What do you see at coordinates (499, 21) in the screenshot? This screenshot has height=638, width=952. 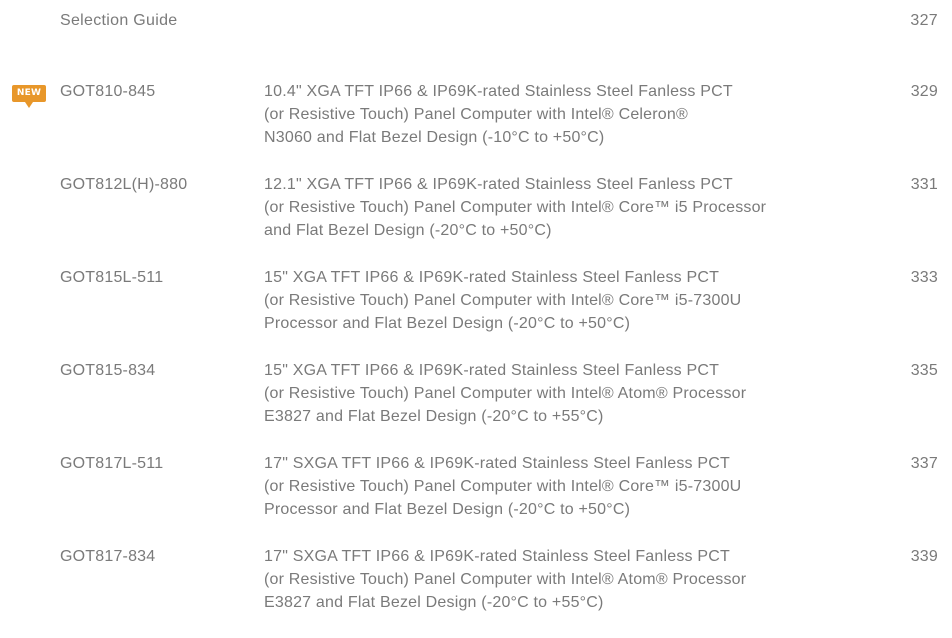 I see `selection-guide-row: Selection Guide 327` at bounding box center [499, 21].